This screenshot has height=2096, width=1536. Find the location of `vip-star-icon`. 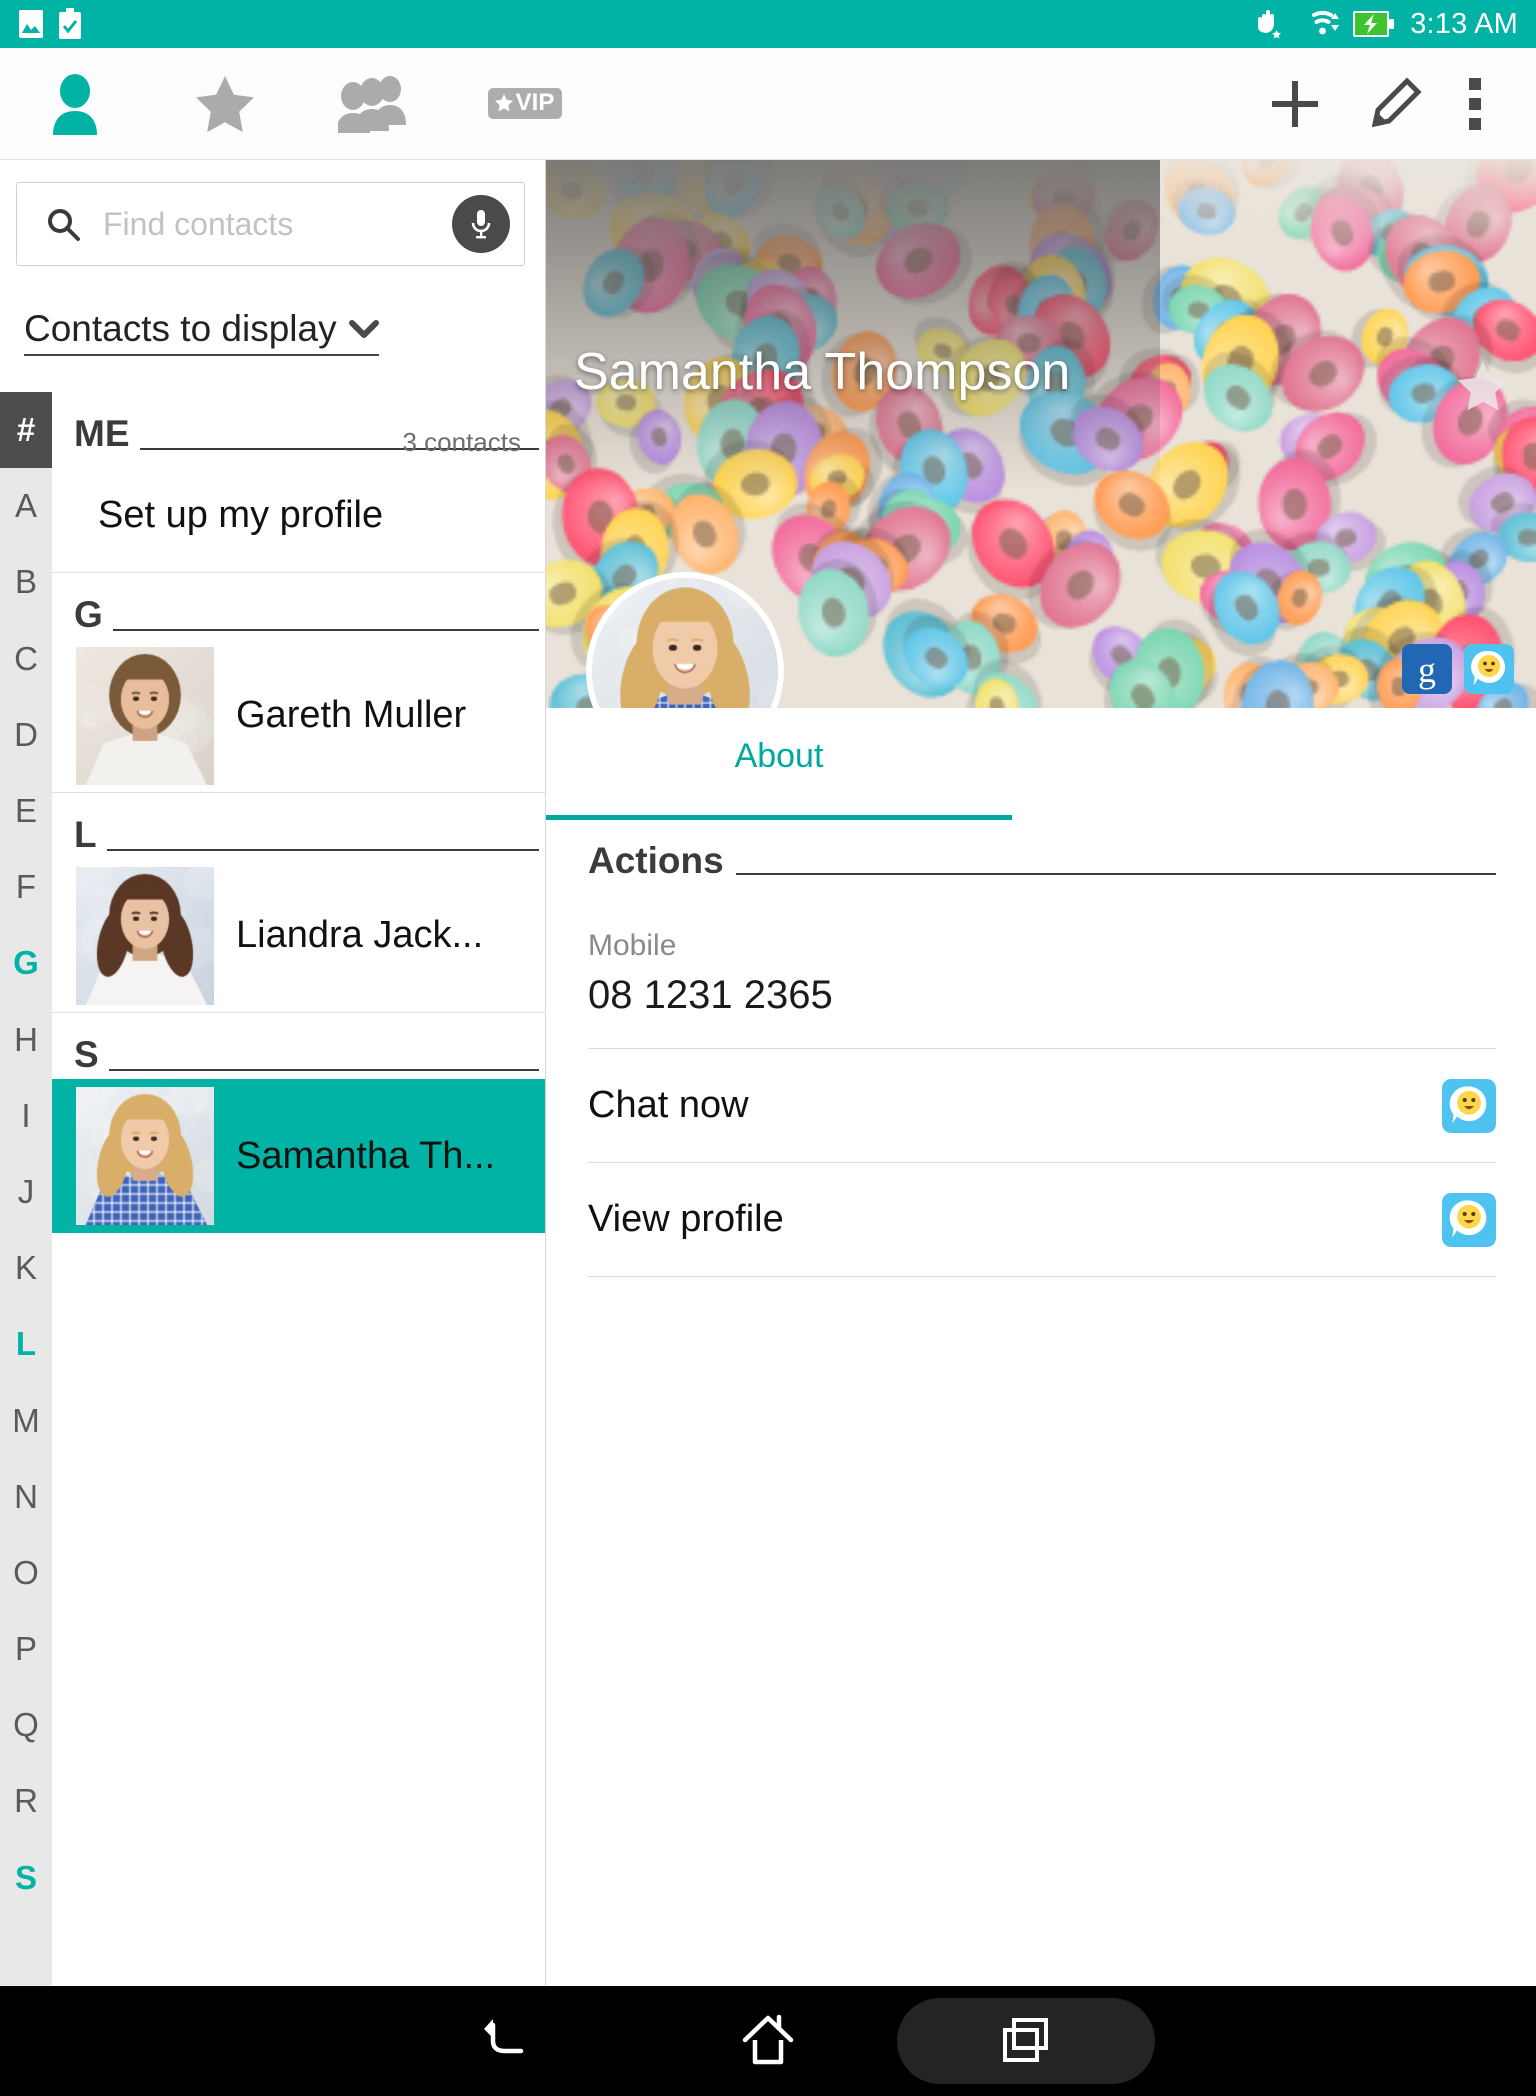

vip-star-icon is located at coordinates (503, 103).